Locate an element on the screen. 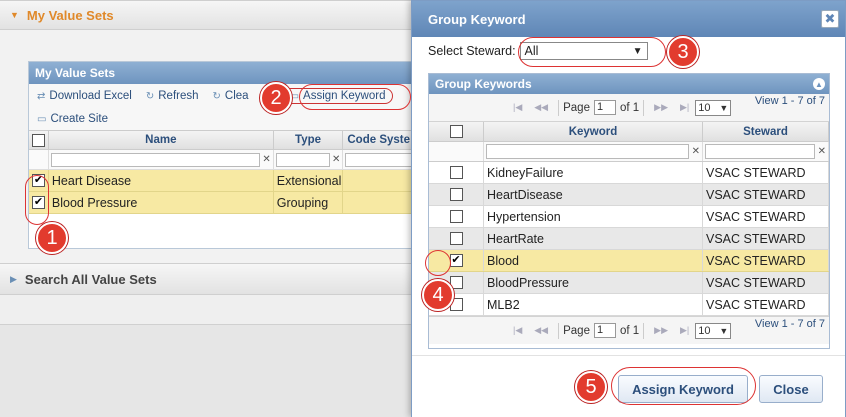  accordion-my-value-sets: ▼ My Value Sets is located at coordinates (210, 15).